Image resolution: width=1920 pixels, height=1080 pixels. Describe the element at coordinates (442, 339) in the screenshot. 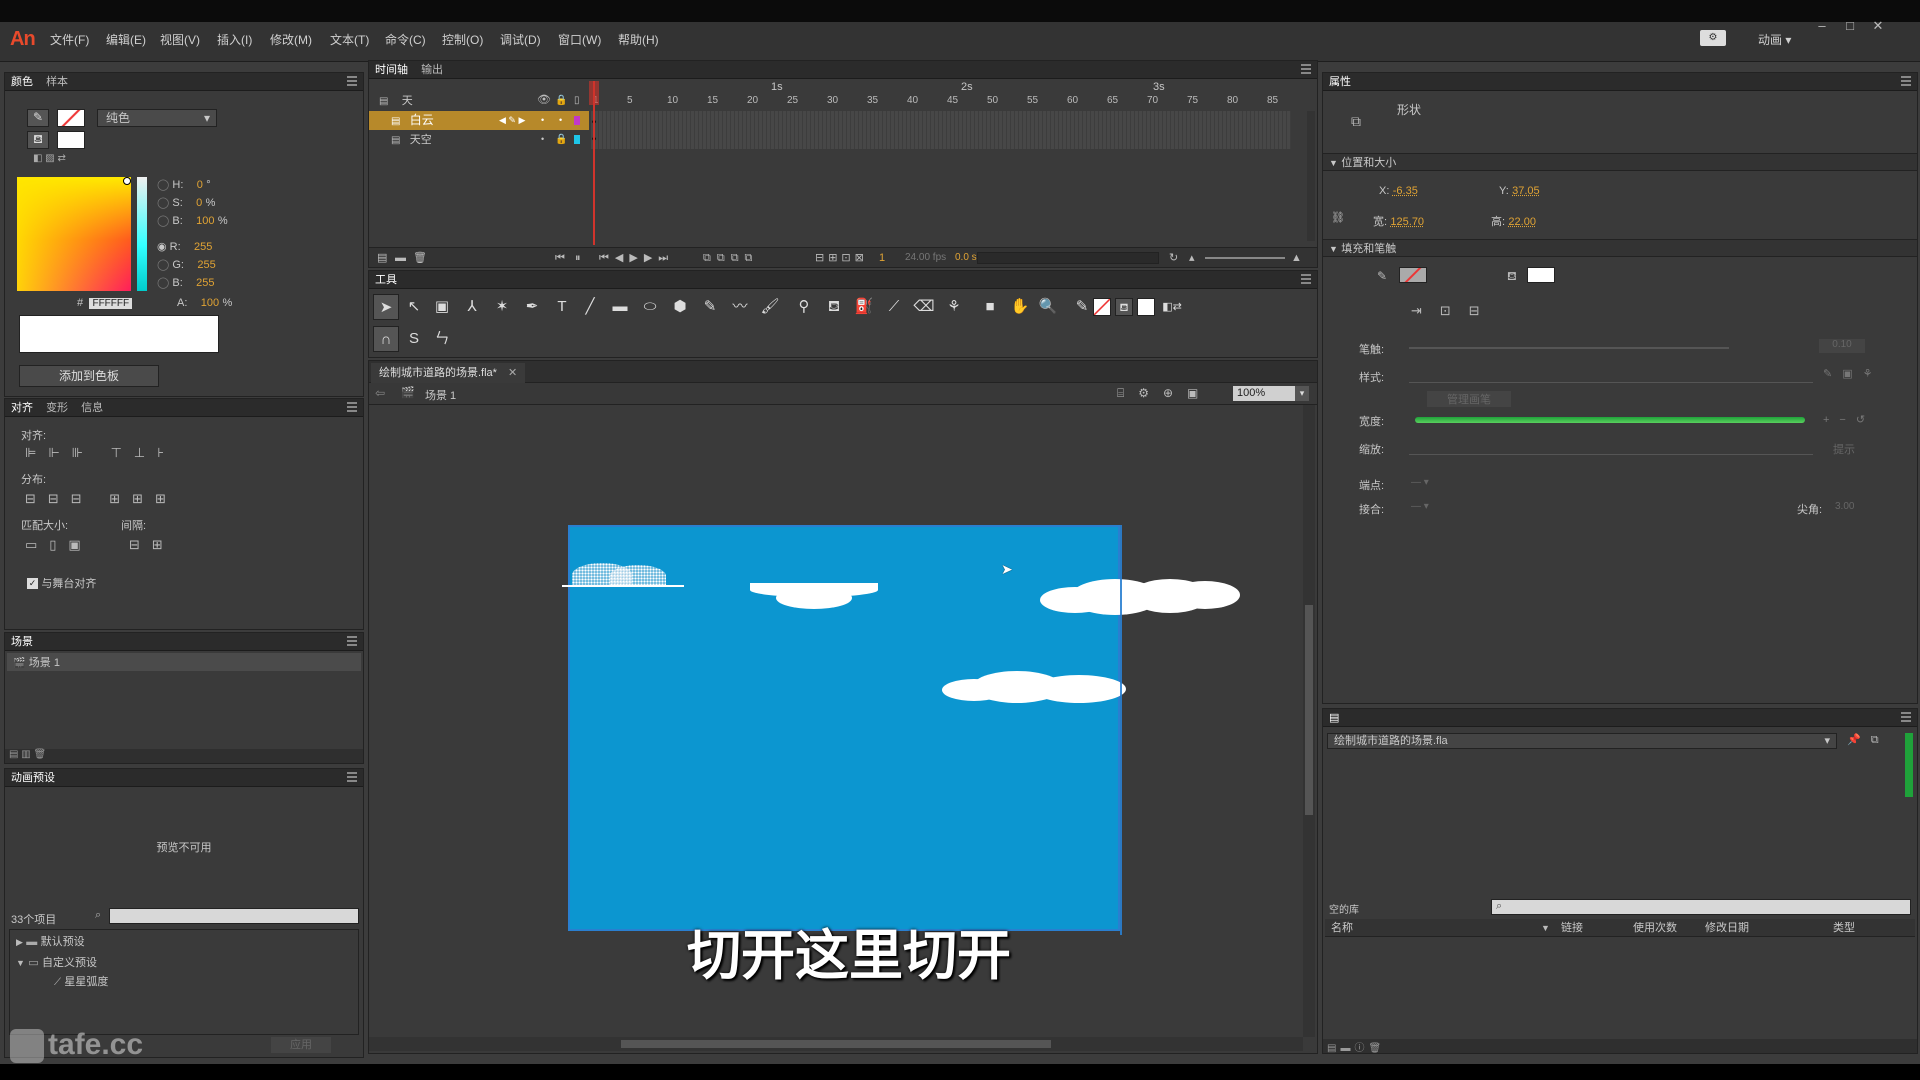

I see `straighten-icon: ㄣ` at that location.